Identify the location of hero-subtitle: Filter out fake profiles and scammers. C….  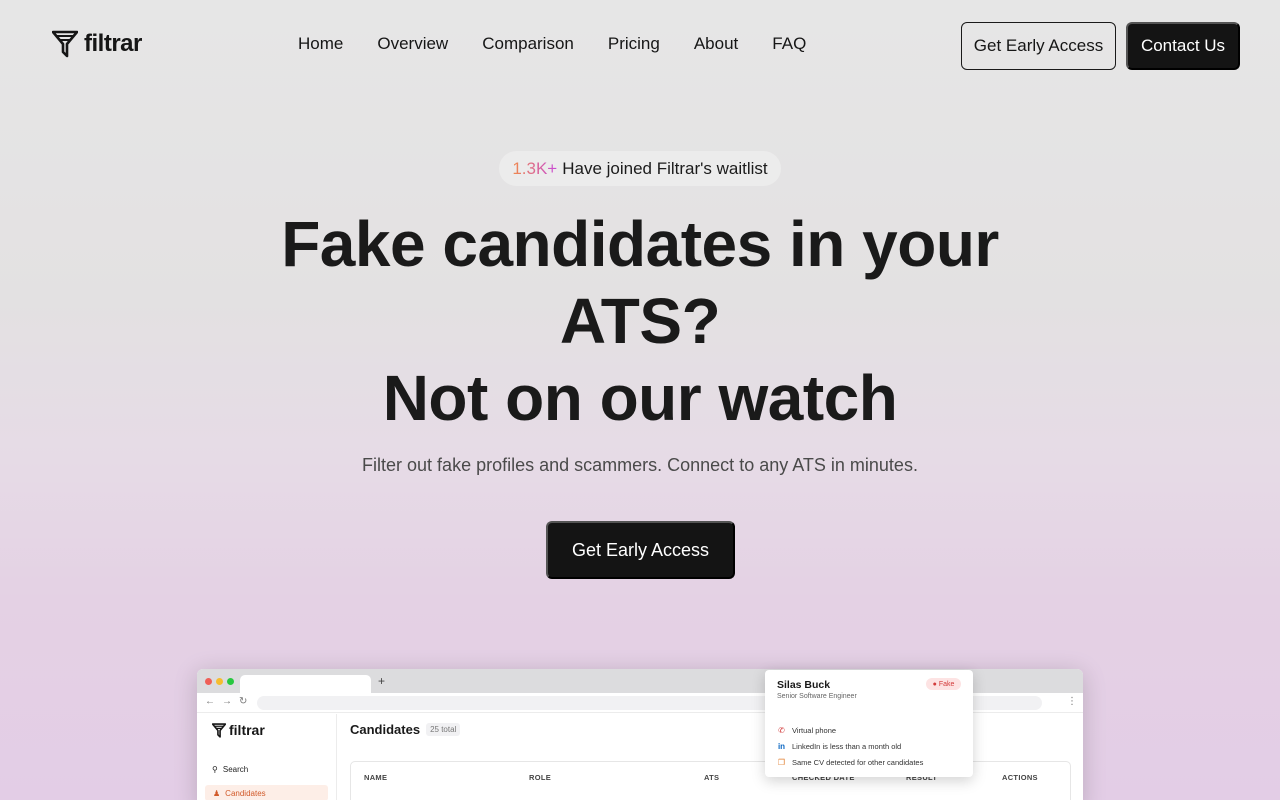
(640, 465).